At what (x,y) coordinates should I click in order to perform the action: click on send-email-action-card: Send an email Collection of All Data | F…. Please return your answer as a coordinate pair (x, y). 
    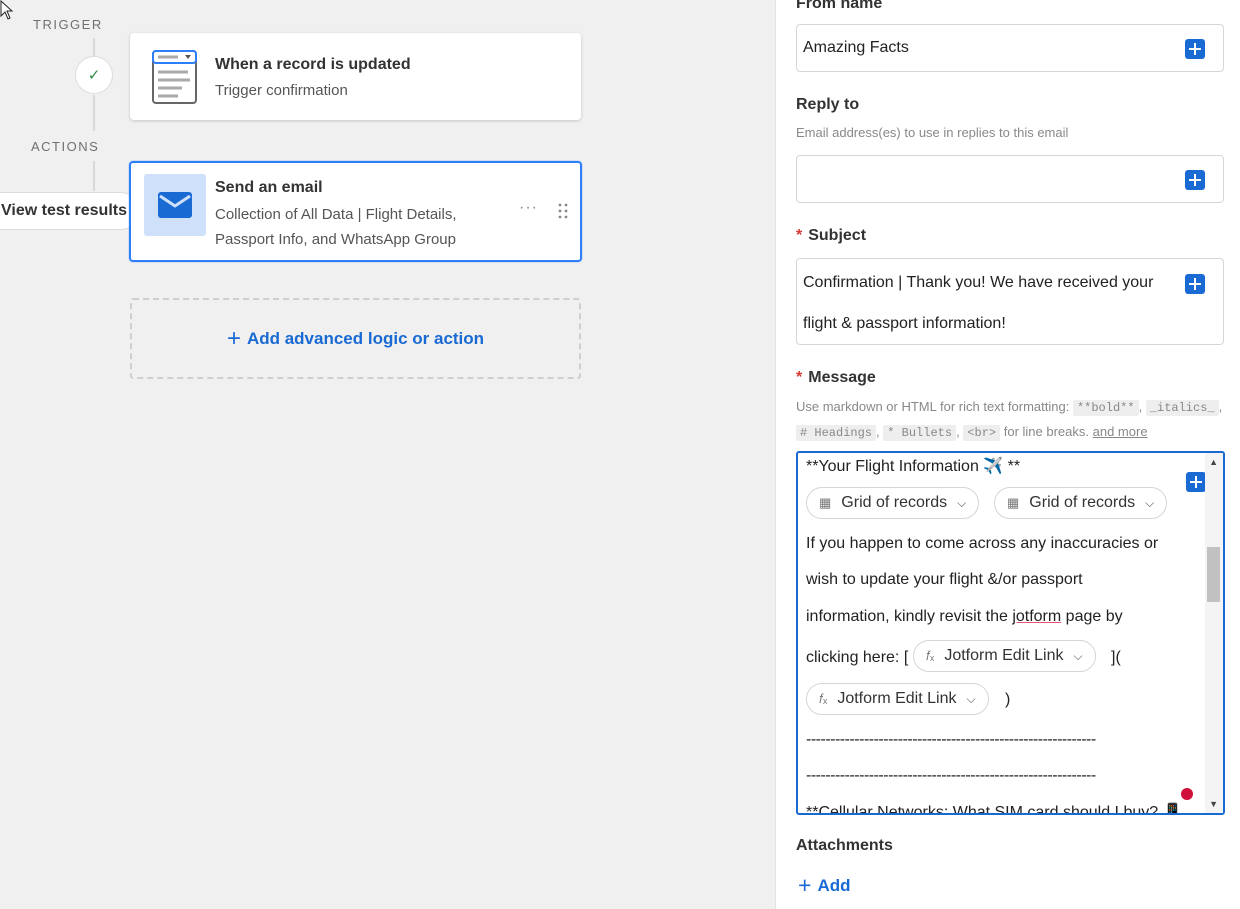
    Looking at the image, I should click on (355, 211).